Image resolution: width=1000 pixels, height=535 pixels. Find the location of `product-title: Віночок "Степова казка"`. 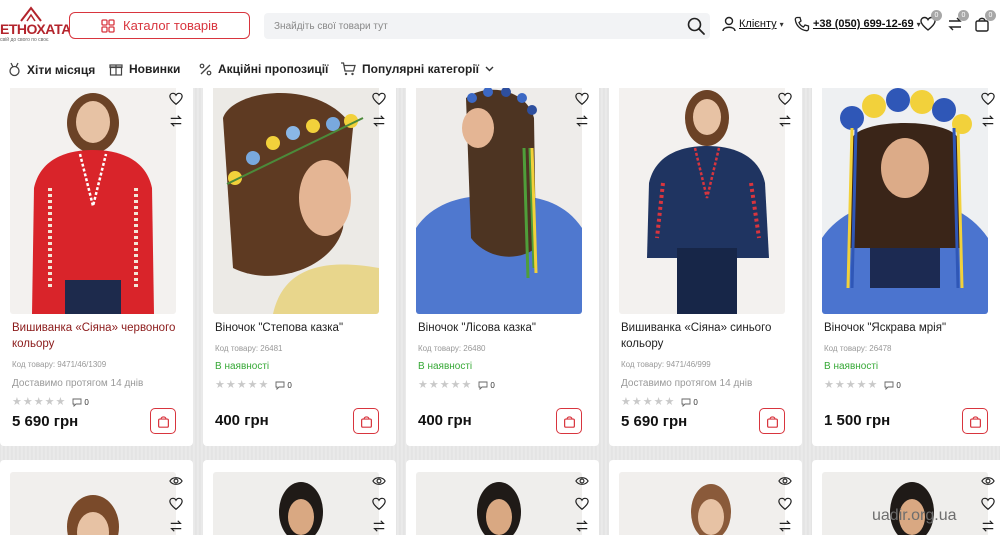

product-title: Віночок "Степова казка" is located at coordinates (301, 328).